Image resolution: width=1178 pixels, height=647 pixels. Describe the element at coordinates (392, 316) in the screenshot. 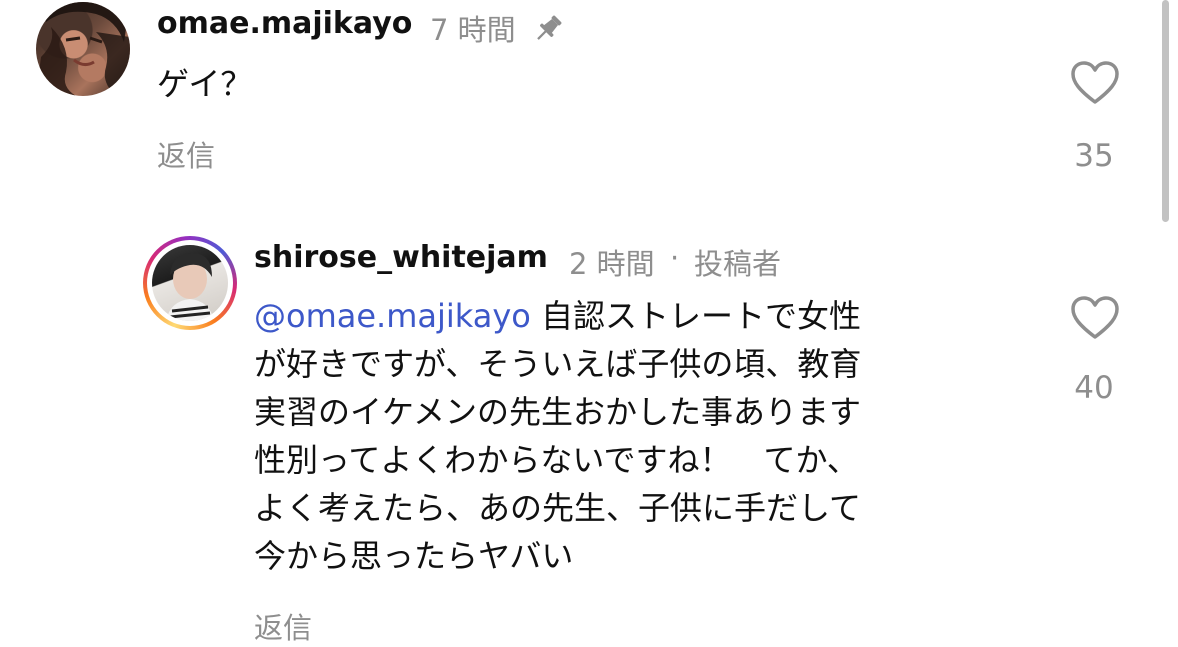

I see `mention-link: @omae.majikayo` at that location.